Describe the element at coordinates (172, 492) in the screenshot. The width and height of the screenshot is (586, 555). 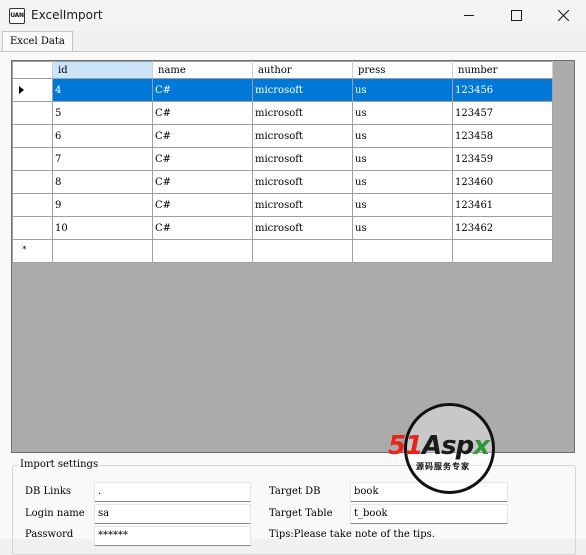
I see `db-links-field: .` at that location.